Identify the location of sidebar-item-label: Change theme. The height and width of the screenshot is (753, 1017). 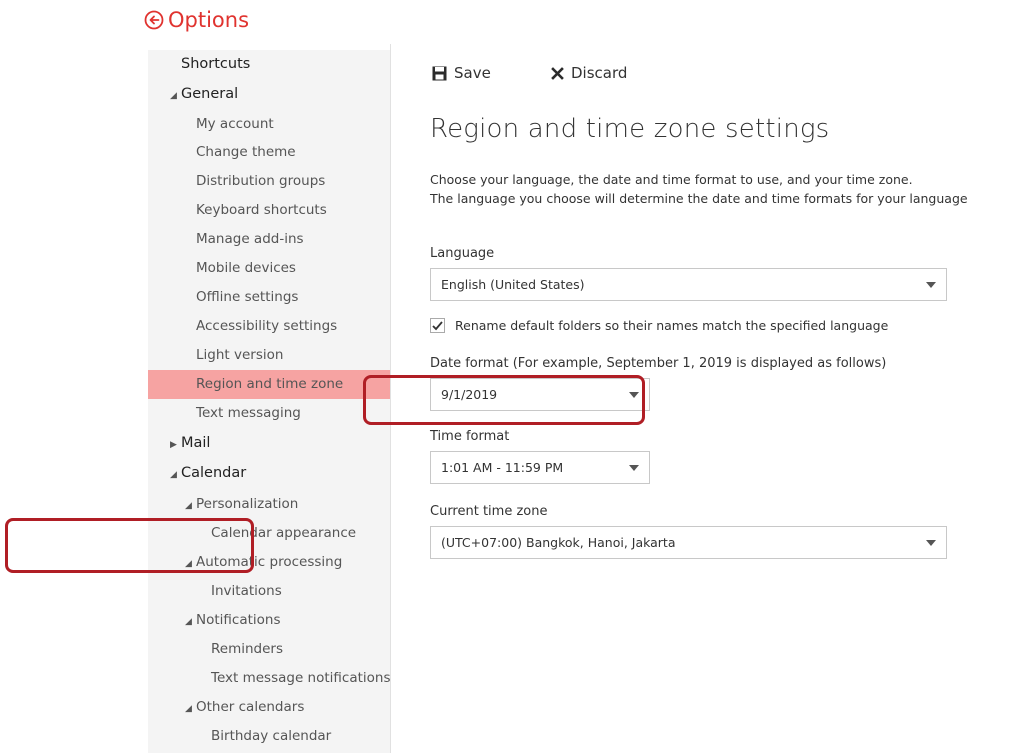
(246, 152).